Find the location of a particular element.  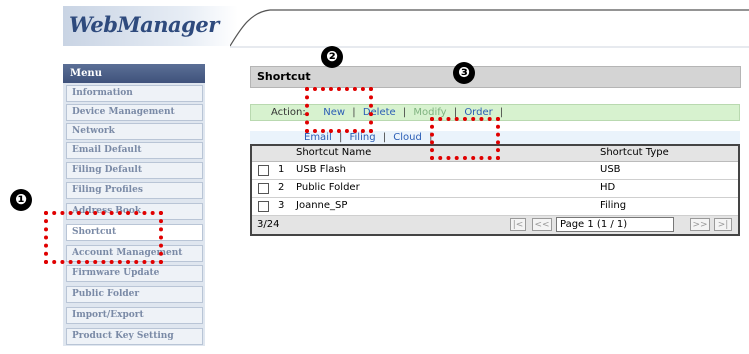

row-number: 1 is located at coordinates (281, 169).